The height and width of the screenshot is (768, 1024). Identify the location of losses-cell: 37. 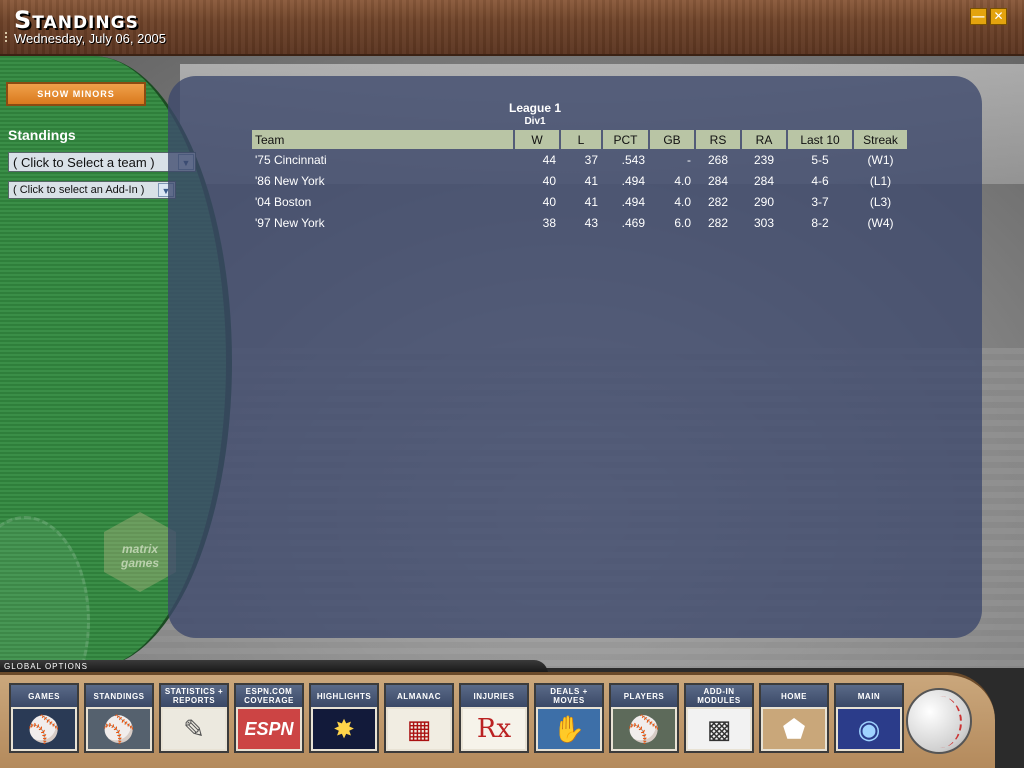
(591, 159).